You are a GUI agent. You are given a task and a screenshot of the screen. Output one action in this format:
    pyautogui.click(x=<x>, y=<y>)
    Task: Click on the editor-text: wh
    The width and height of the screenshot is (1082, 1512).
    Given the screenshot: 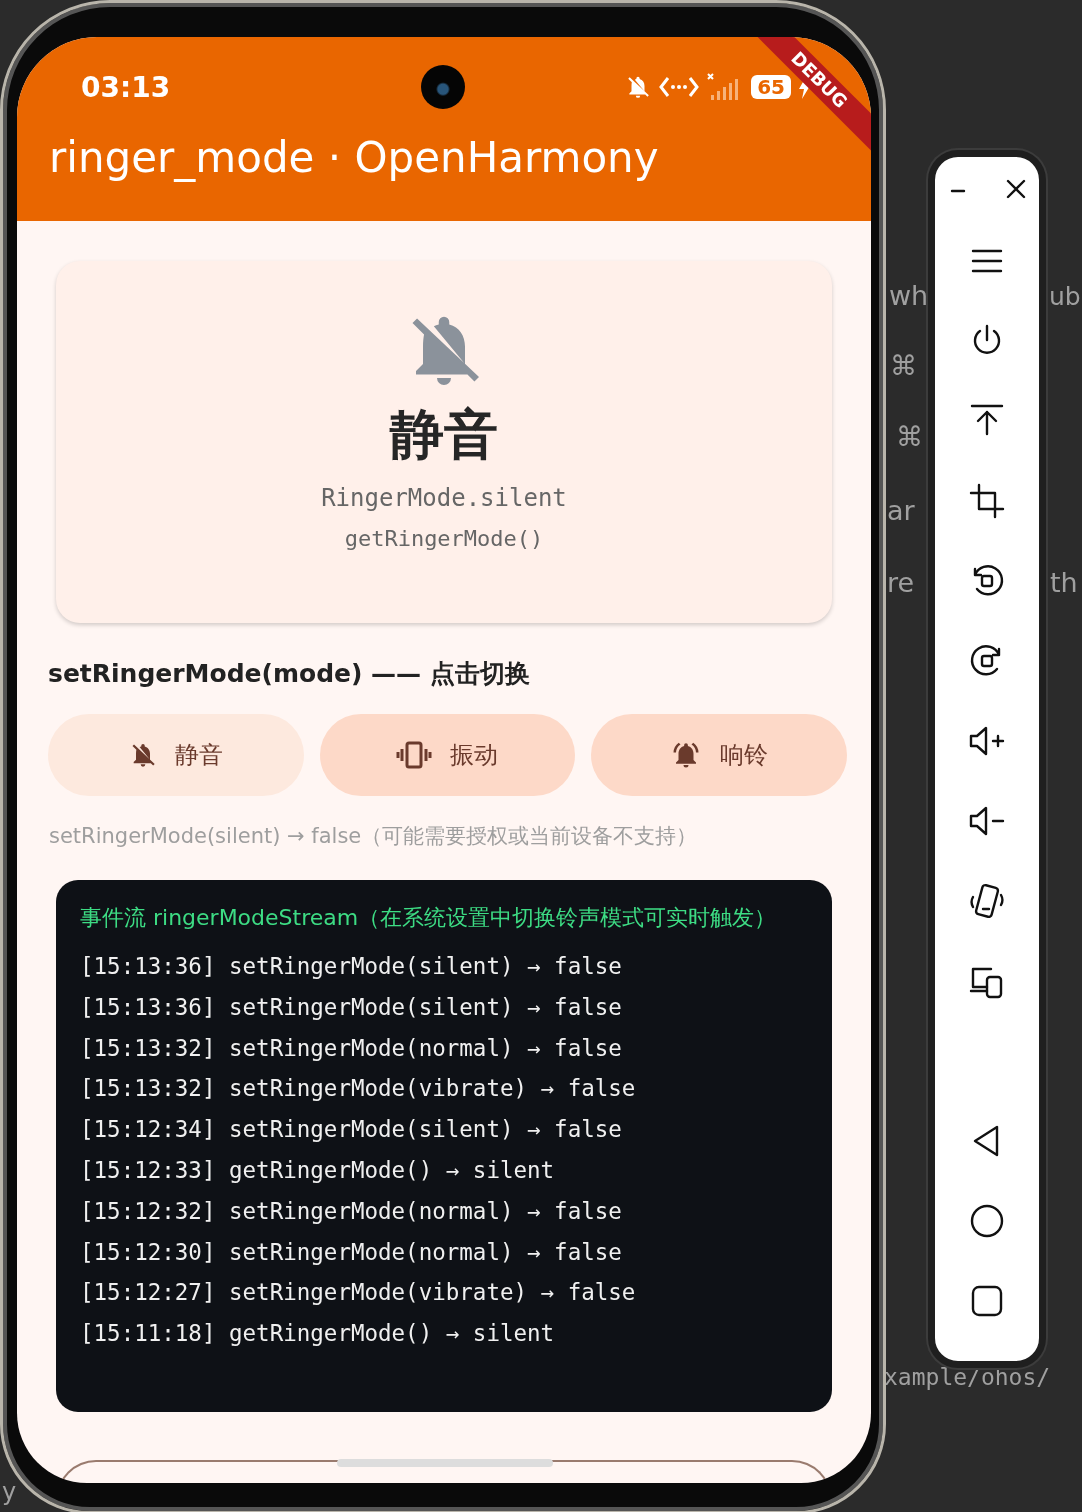 What is the action you would take?
    pyautogui.click(x=909, y=295)
    